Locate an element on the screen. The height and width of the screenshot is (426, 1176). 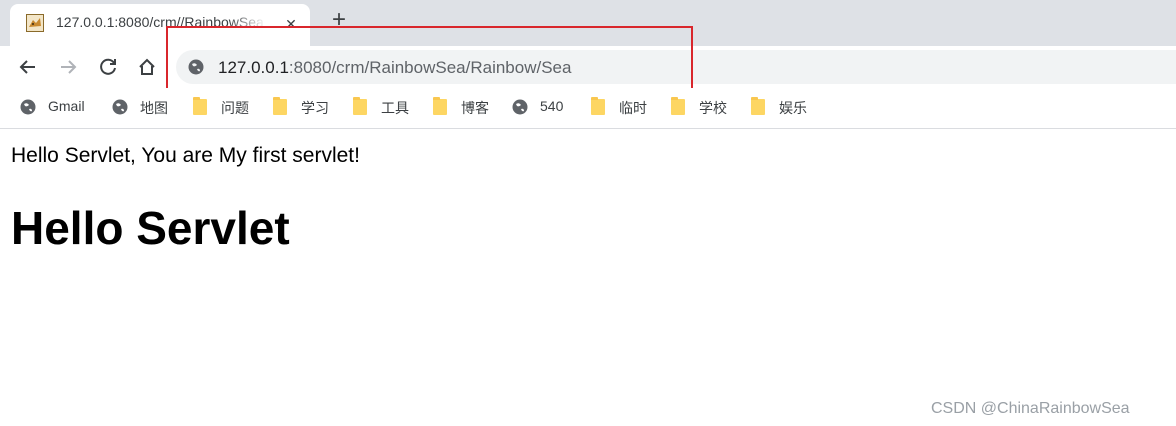
back-icon is located at coordinates (28, 67).